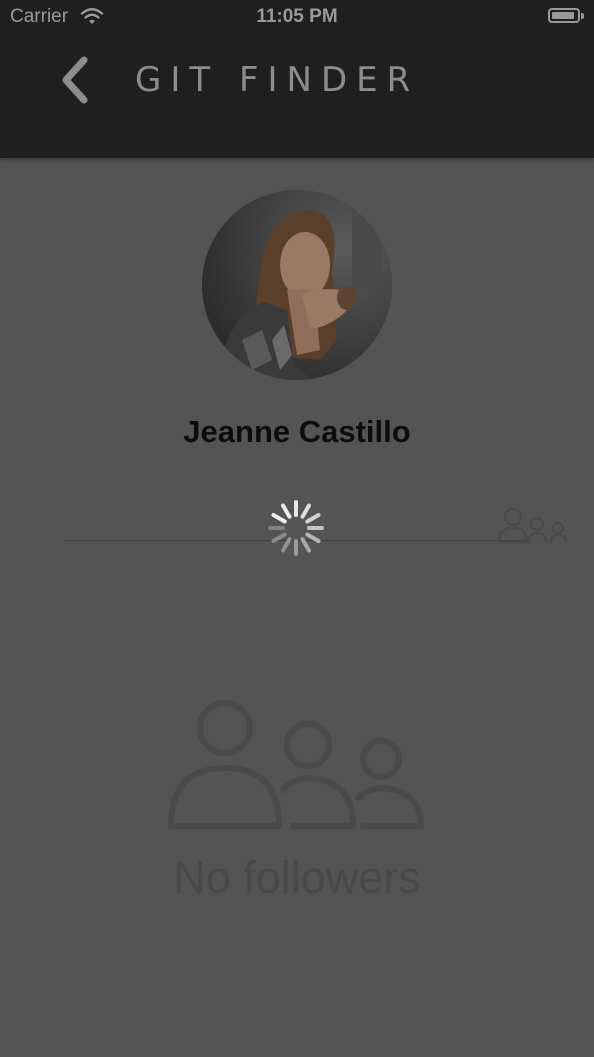 The image size is (594, 1057). I want to click on empty-state-message: No followers, so click(297, 877).